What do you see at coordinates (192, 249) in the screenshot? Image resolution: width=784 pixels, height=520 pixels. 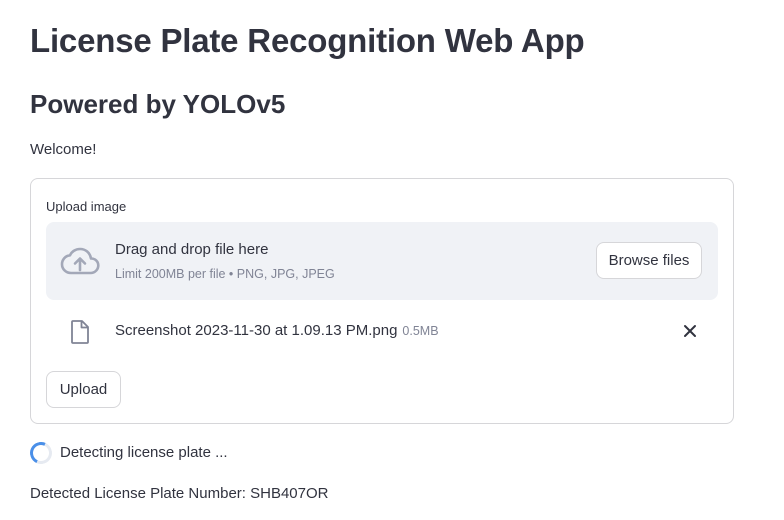 I see `dropzone-title: Drag and drop file here` at bounding box center [192, 249].